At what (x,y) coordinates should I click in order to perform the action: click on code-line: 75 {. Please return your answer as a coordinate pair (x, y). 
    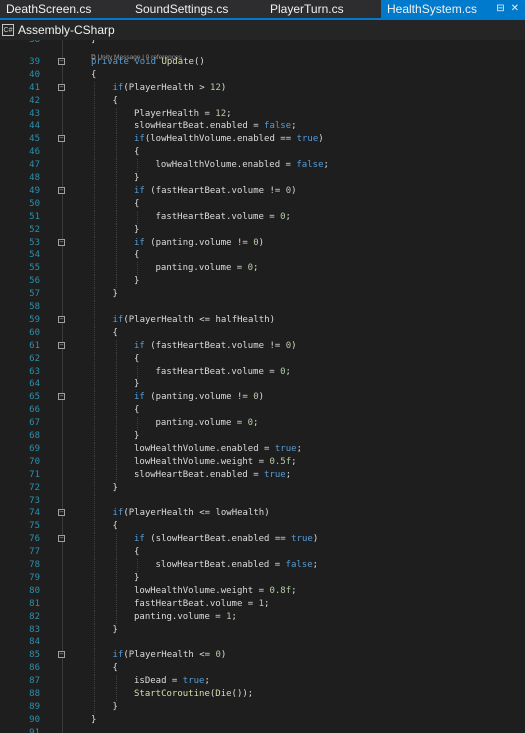
    Looking at the image, I should click on (262, 527).